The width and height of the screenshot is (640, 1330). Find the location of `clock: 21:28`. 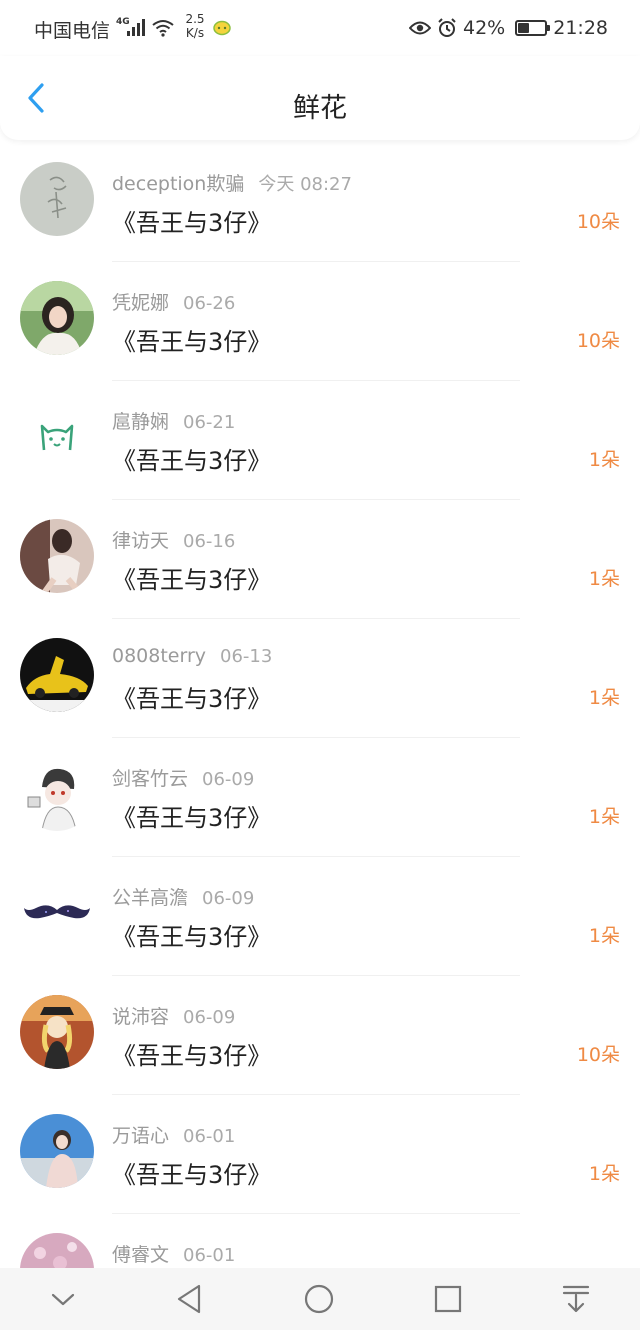

clock: 21:28 is located at coordinates (580, 28).